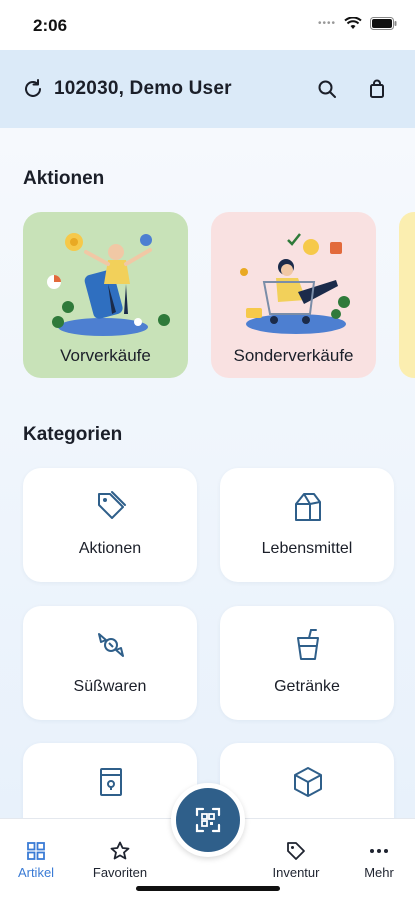  What do you see at coordinates (293, 355) in the screenshot?
I see `promo-label: Sonderverkäufe` at bounding box center [293, 355].